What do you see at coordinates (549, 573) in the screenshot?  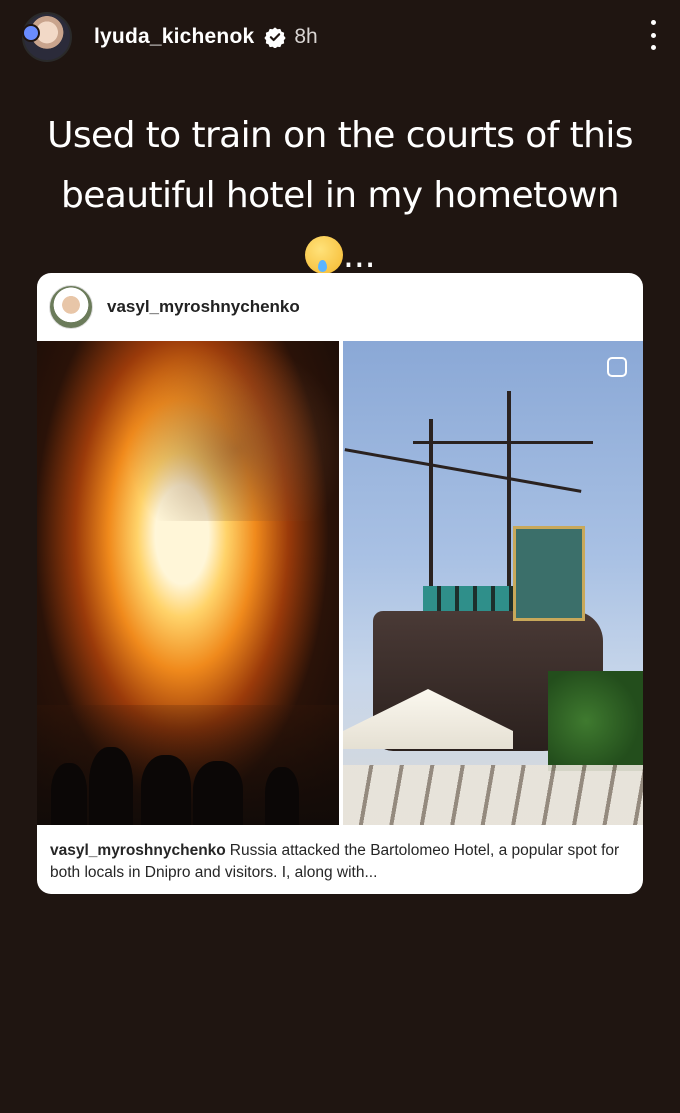 I see `ship-stern` at bounding box center [549, 573].